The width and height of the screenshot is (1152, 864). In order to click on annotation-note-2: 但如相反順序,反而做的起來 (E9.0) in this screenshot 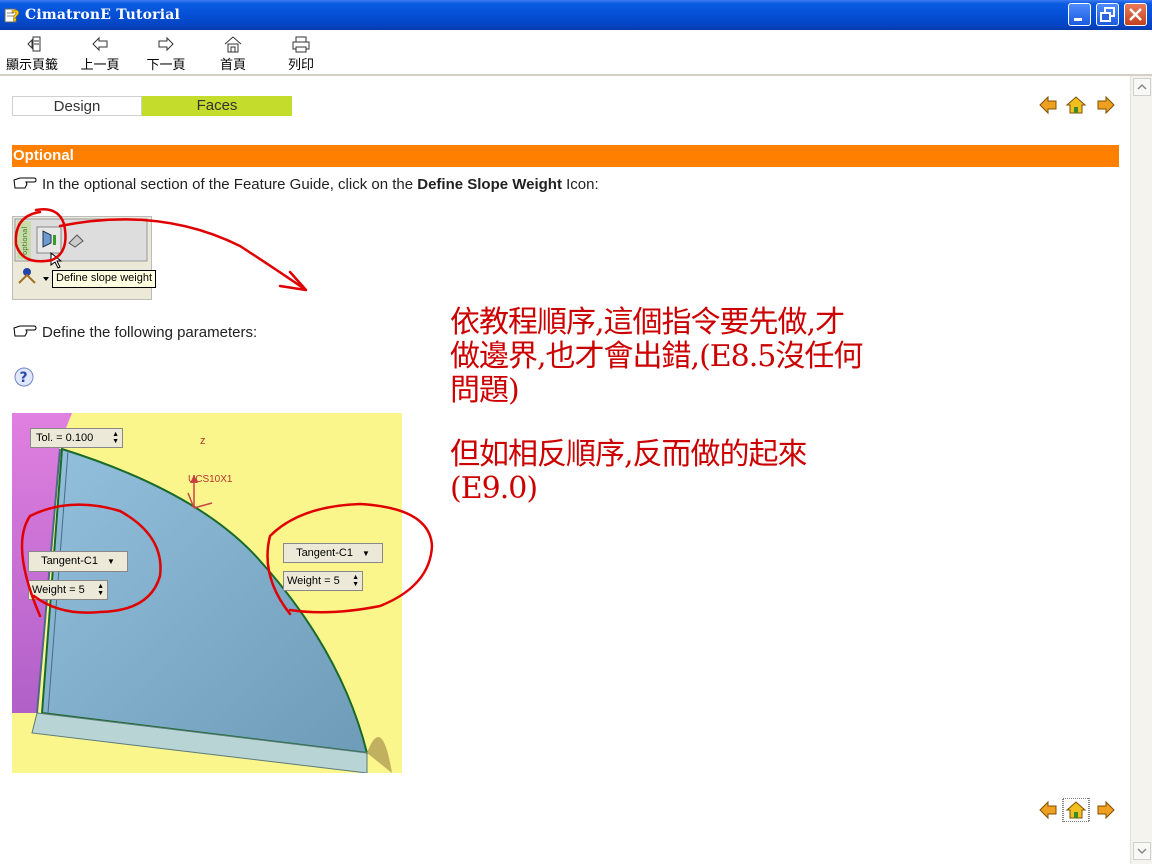, I will do `click(685, 472)`.